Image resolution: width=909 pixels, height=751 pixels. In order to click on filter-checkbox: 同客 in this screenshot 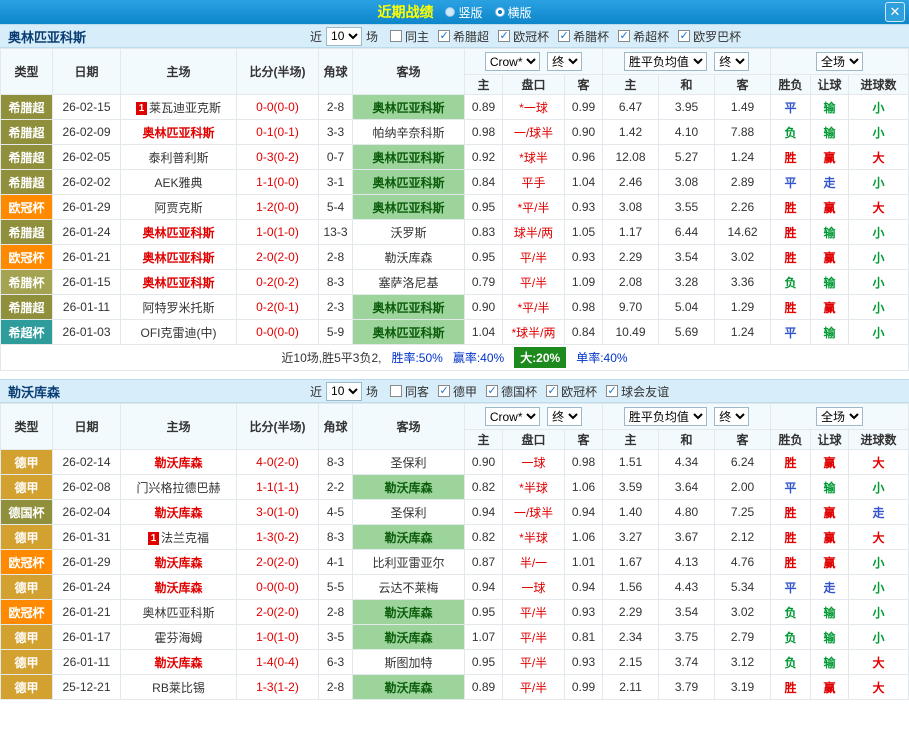, I will do `click(409, 391)`.